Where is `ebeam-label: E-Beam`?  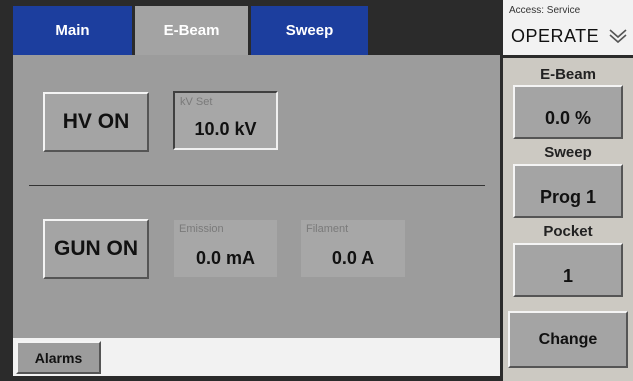 ebeam-label: E-Beam is located at coordinates (568, 74).